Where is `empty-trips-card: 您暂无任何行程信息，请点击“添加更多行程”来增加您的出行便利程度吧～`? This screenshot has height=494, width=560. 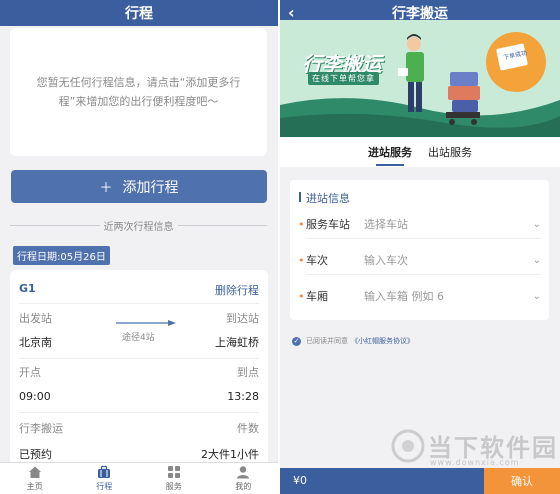 empty-trips-card: 您暂无任何行程信息，请点击“添加更多行程”来增加您的出行便利程度吧～ is located at coordinates (138, 92).